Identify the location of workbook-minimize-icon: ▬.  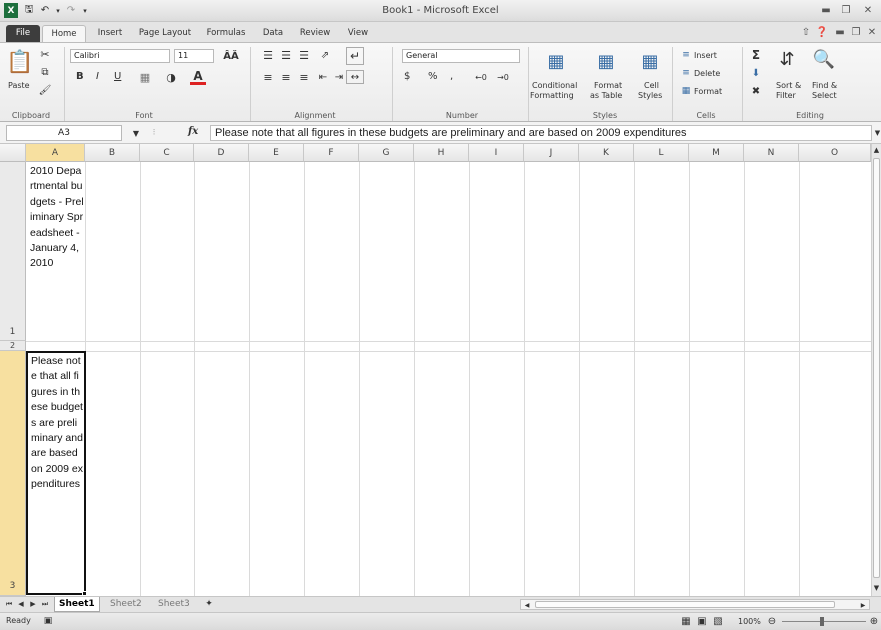
(840, 32).